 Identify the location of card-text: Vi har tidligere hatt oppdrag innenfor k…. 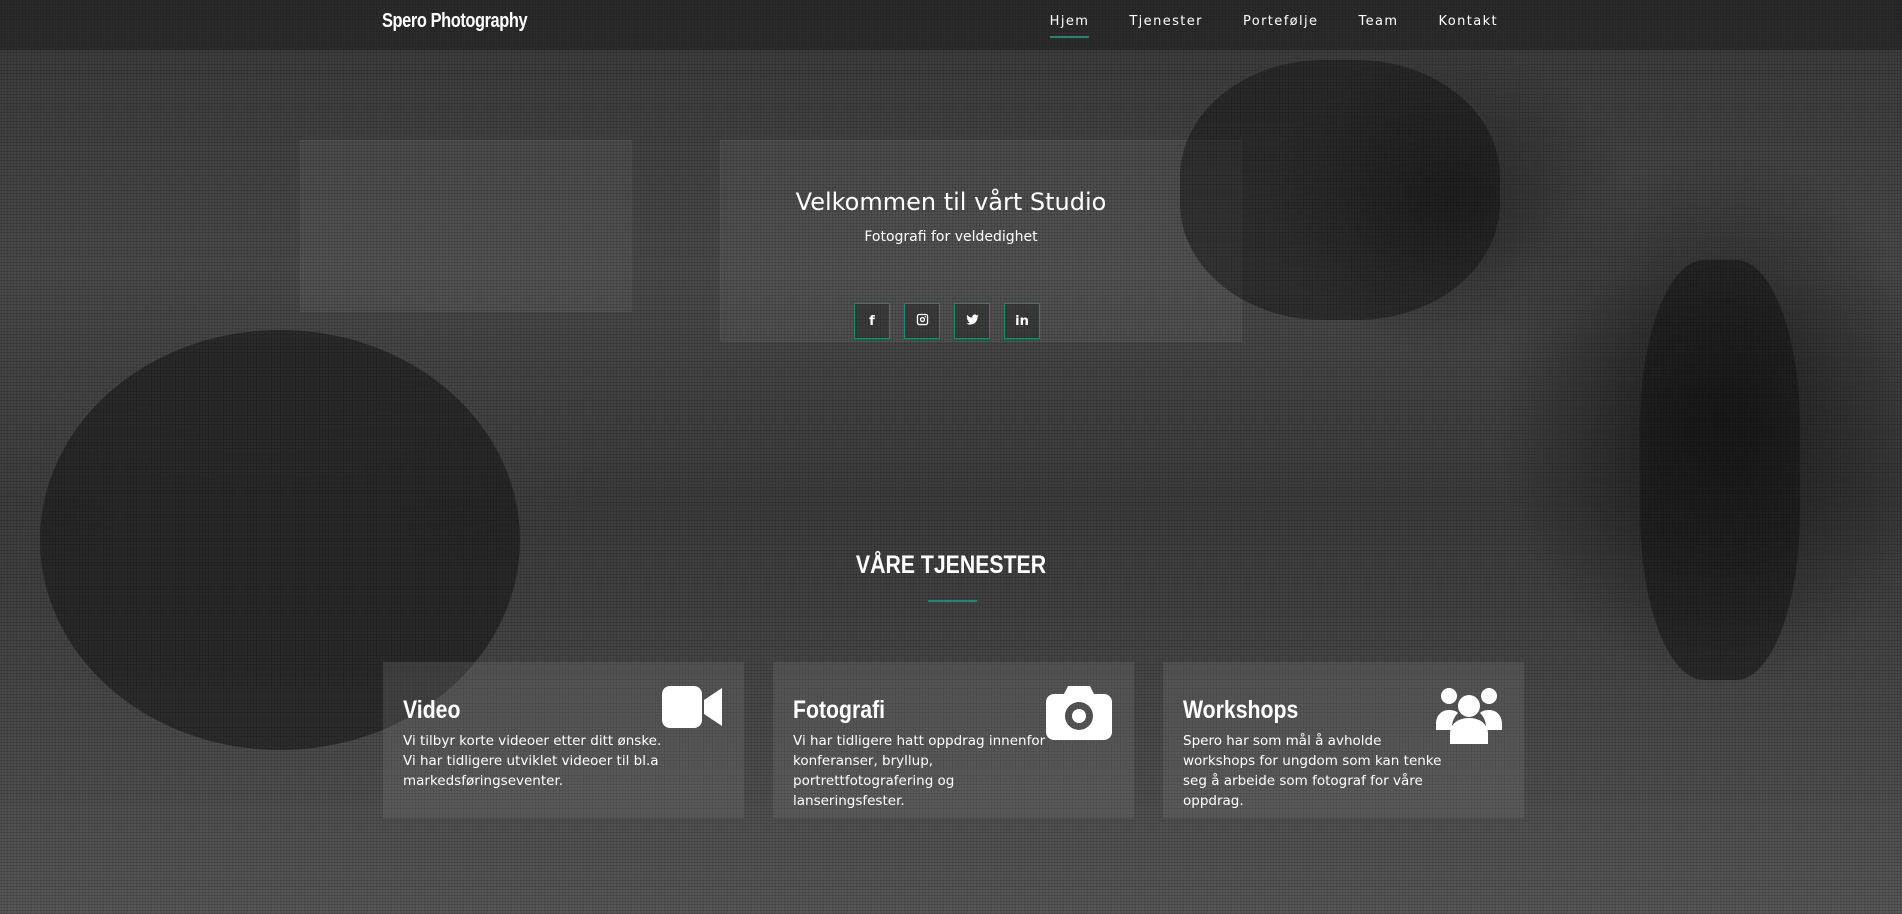
(919, 771).